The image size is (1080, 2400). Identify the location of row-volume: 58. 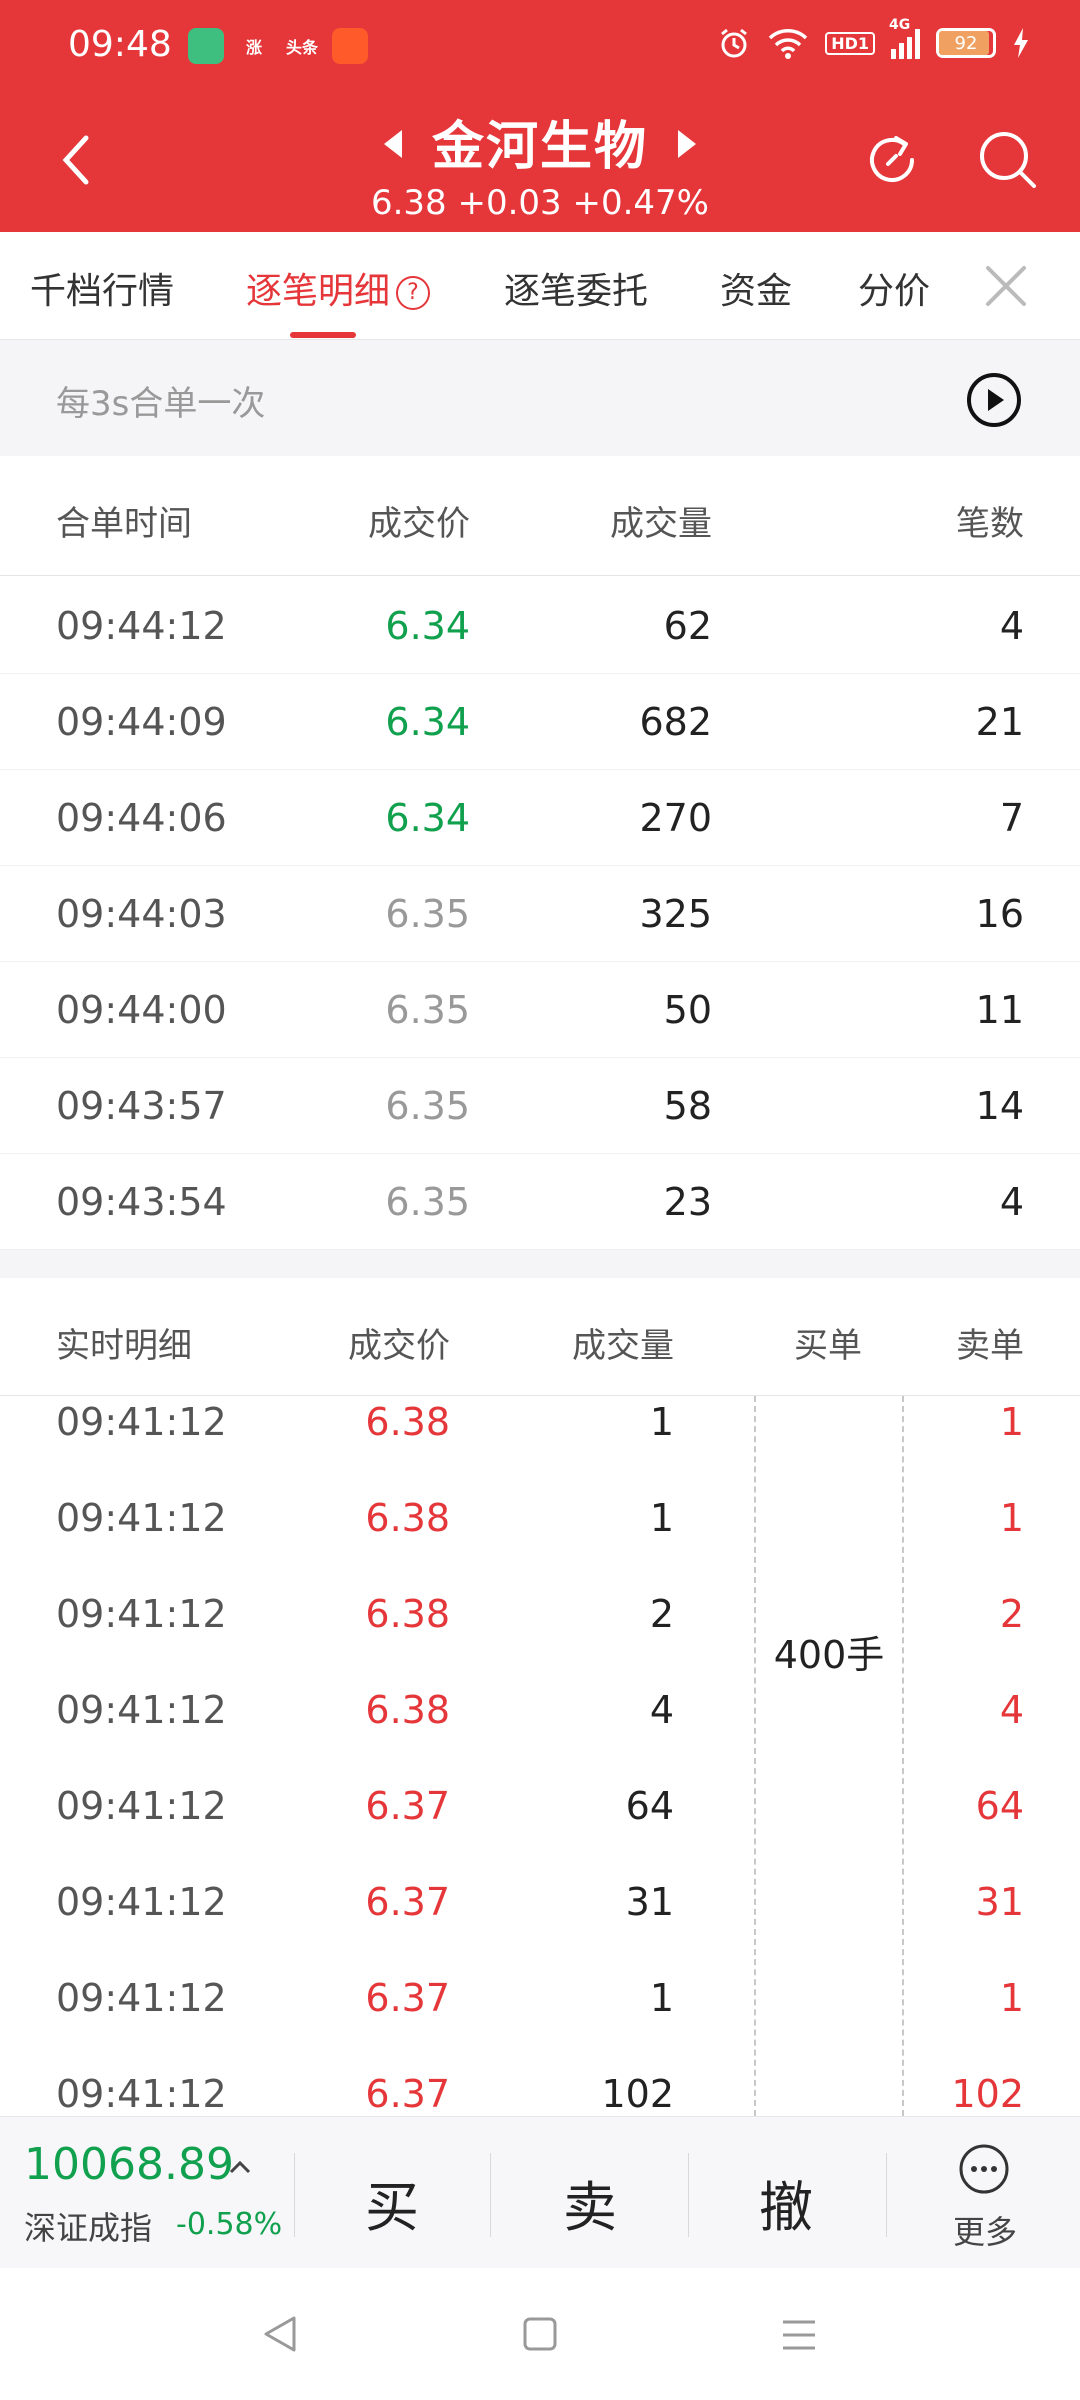
(687, 1106).